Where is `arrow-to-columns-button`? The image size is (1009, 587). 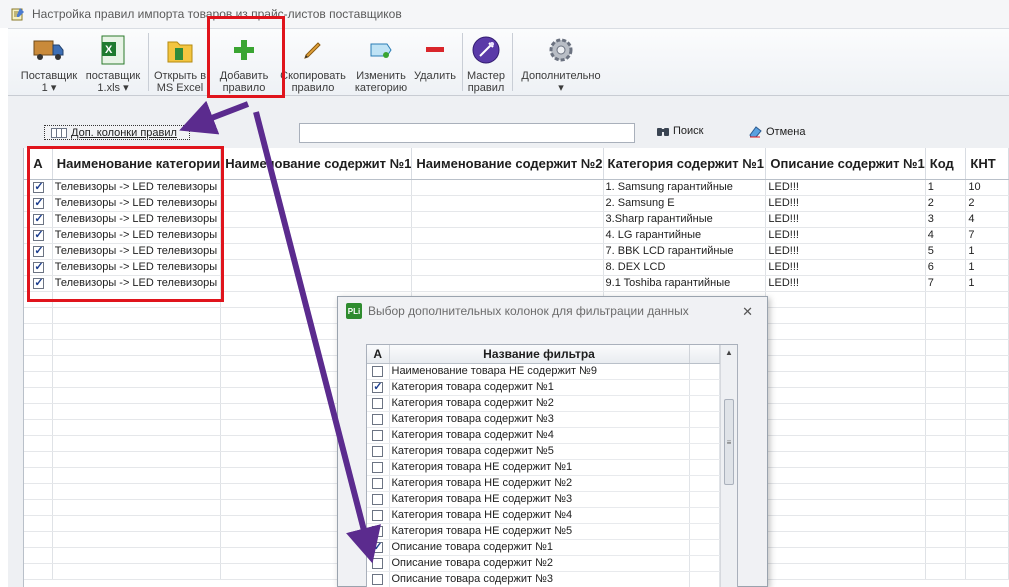 arrow-to-columns-button is located at coordinates (214, 117).